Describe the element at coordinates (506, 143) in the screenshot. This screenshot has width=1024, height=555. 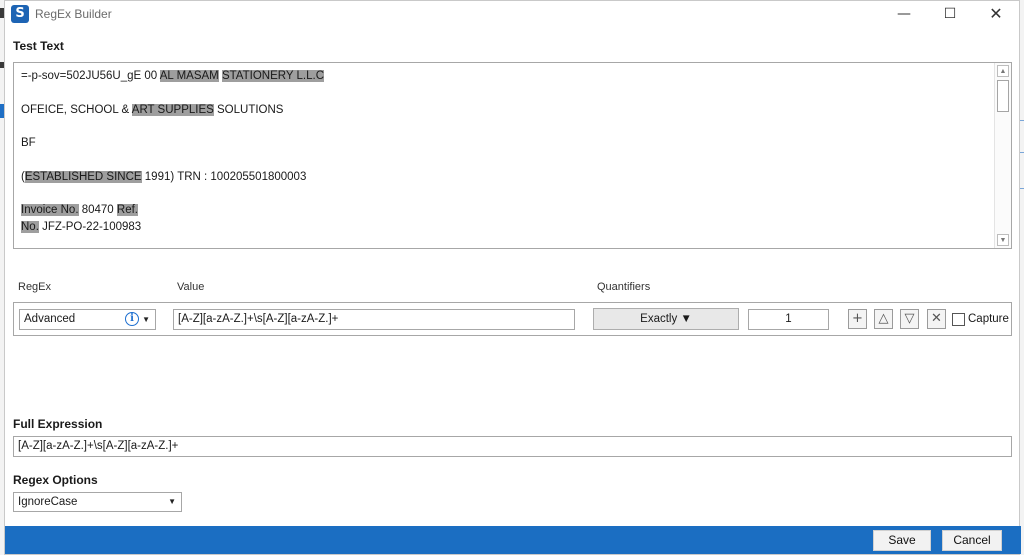
I see `test-text-line: BF` at that location.